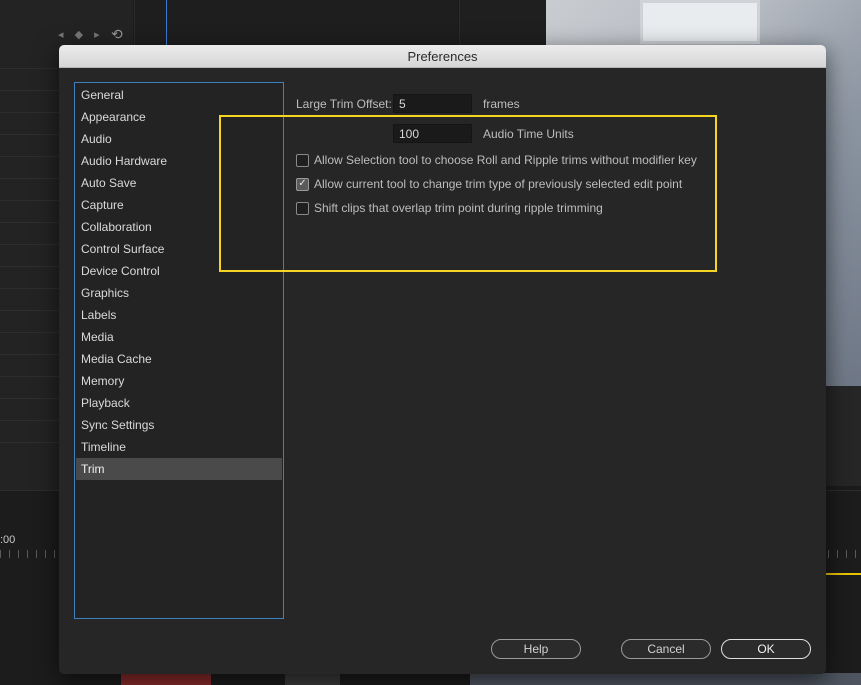 The image size is (861, 685). What do you see at coordinates (179, 469) in the screenshot?
I see `nav-item-trim: Trim` at bounding box center [179, 469].